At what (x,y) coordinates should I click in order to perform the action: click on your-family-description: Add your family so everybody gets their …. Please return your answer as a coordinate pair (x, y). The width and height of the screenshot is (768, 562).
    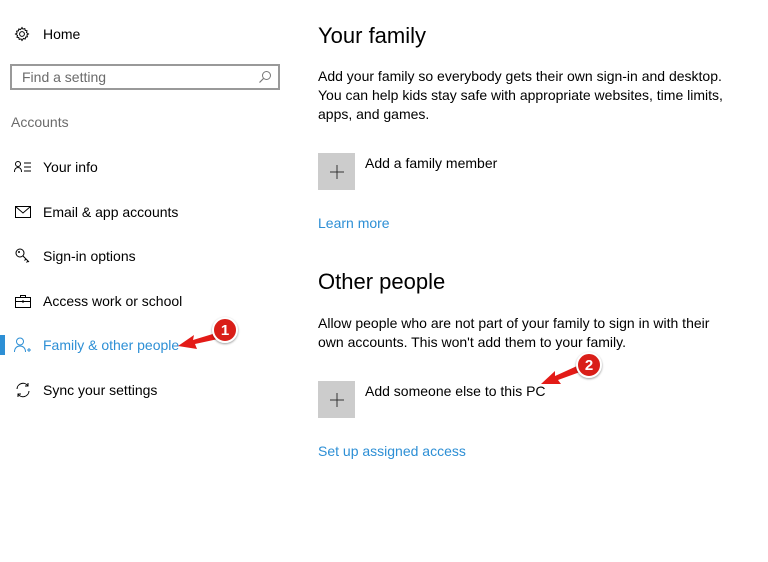
    Looking at the image, I should click on (520, 95).